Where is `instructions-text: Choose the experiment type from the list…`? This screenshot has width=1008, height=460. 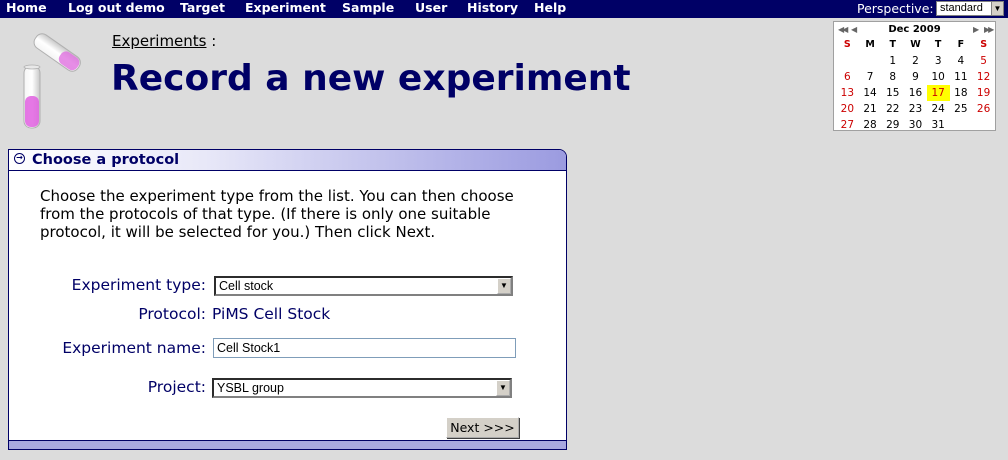 instructions-text: Choose the experiment type from the list… is located at coordinates (277, 214).